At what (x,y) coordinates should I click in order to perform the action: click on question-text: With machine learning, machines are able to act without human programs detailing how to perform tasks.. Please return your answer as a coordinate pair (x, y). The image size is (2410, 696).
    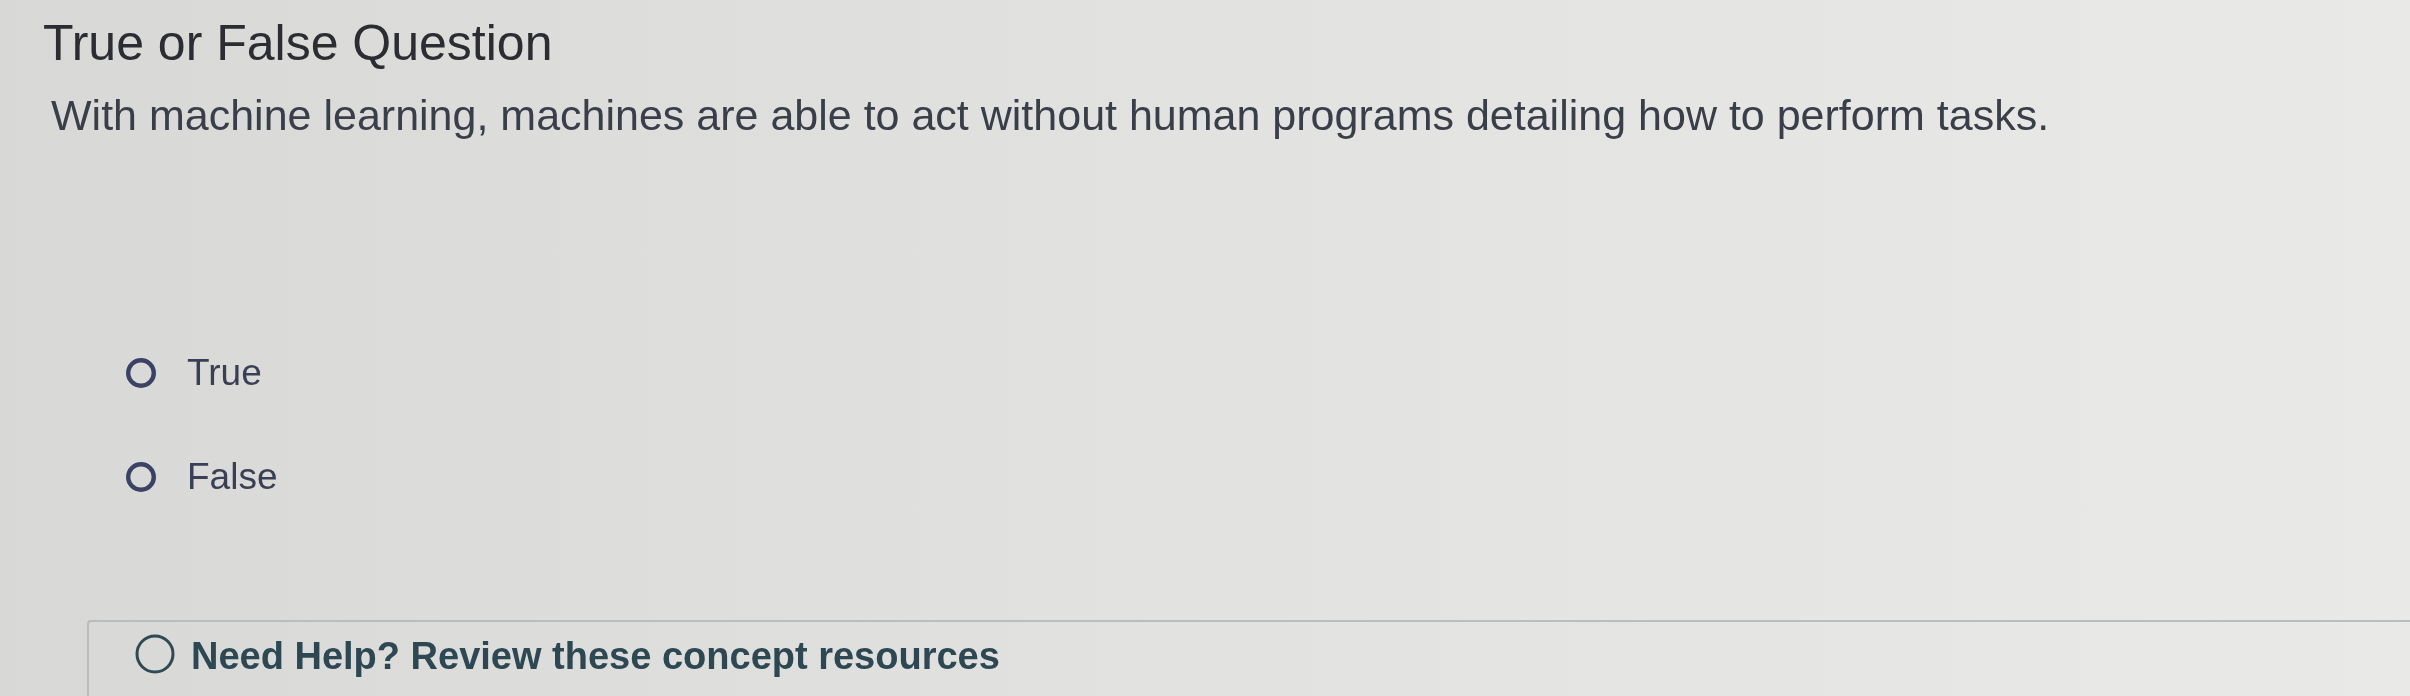
    Looking at the image, I should click on (1050, 115).